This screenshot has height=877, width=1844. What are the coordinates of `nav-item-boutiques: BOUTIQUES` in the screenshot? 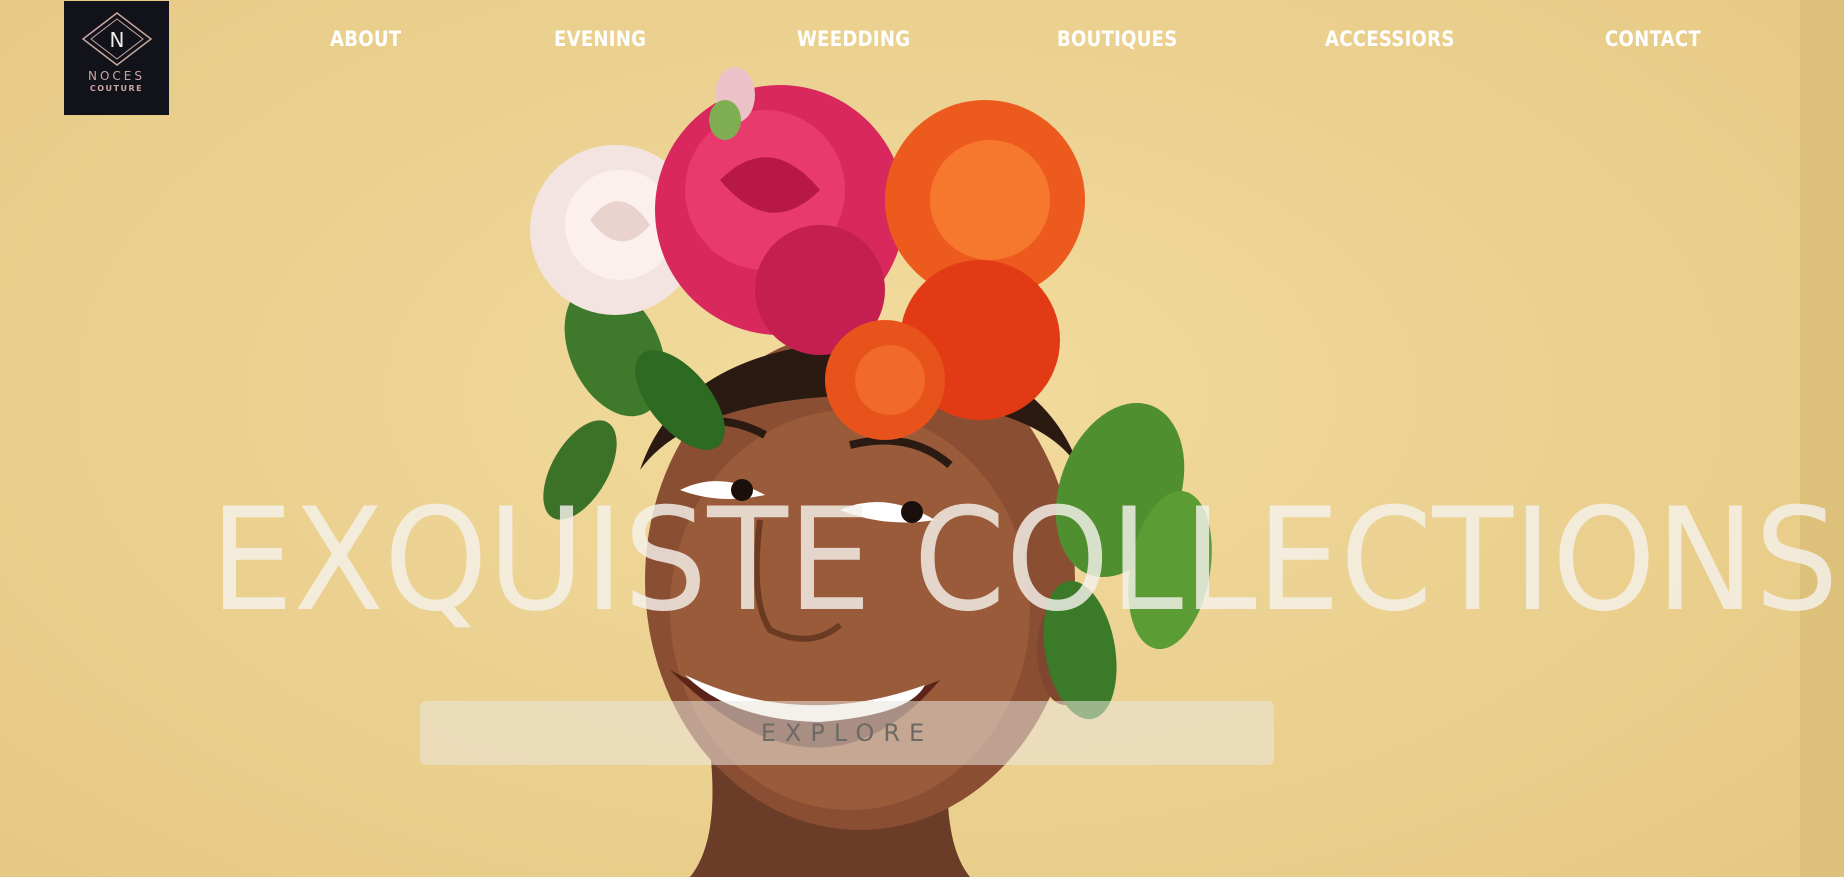 It's located at (1117, 39).